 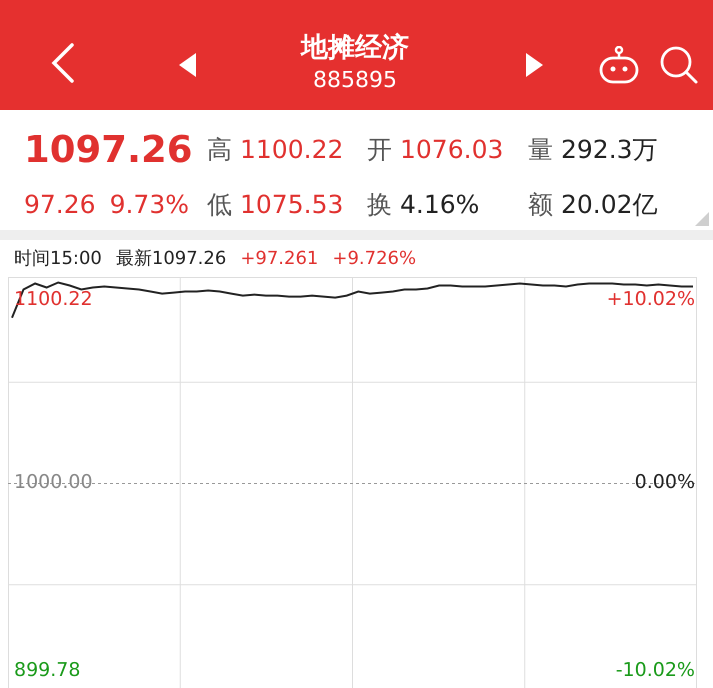 I want to click on next-icon, so click(x=534, y=64).